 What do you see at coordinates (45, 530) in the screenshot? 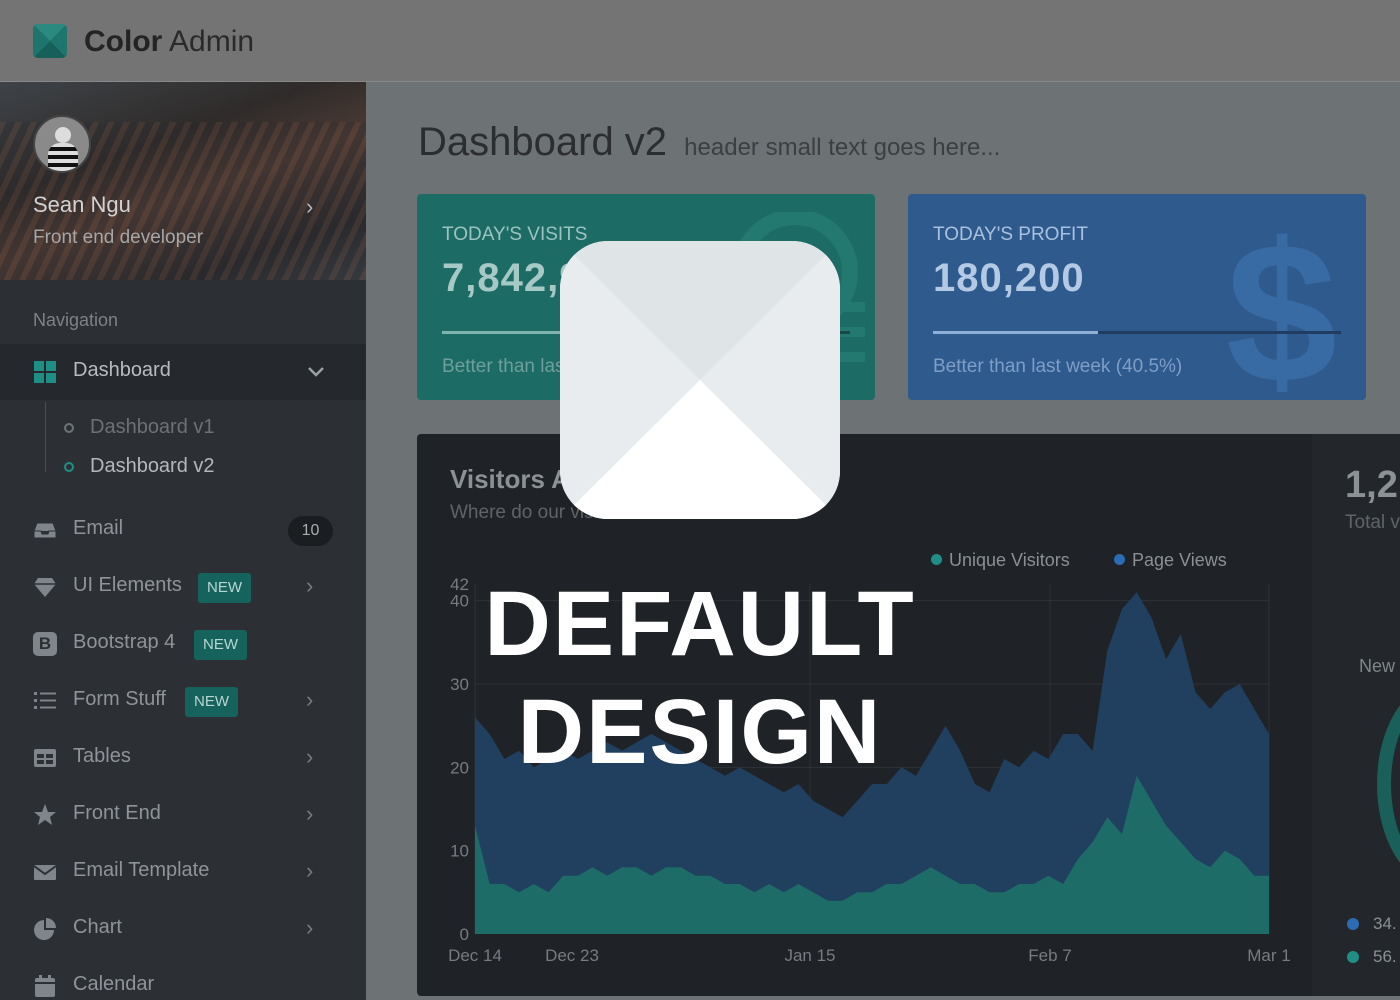
I see `inbox-icon` at bounding box center [45, 530].